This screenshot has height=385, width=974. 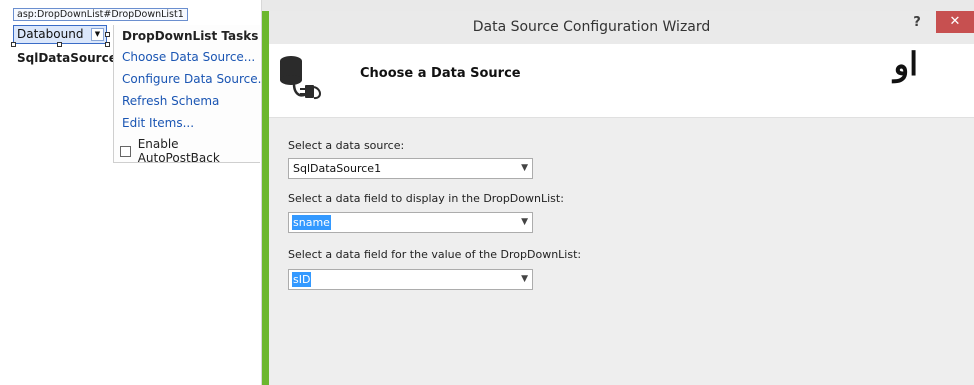 I want to click on control-tag-label: asp:DropDownList#DropDownList1, so click(x=100, y=14).